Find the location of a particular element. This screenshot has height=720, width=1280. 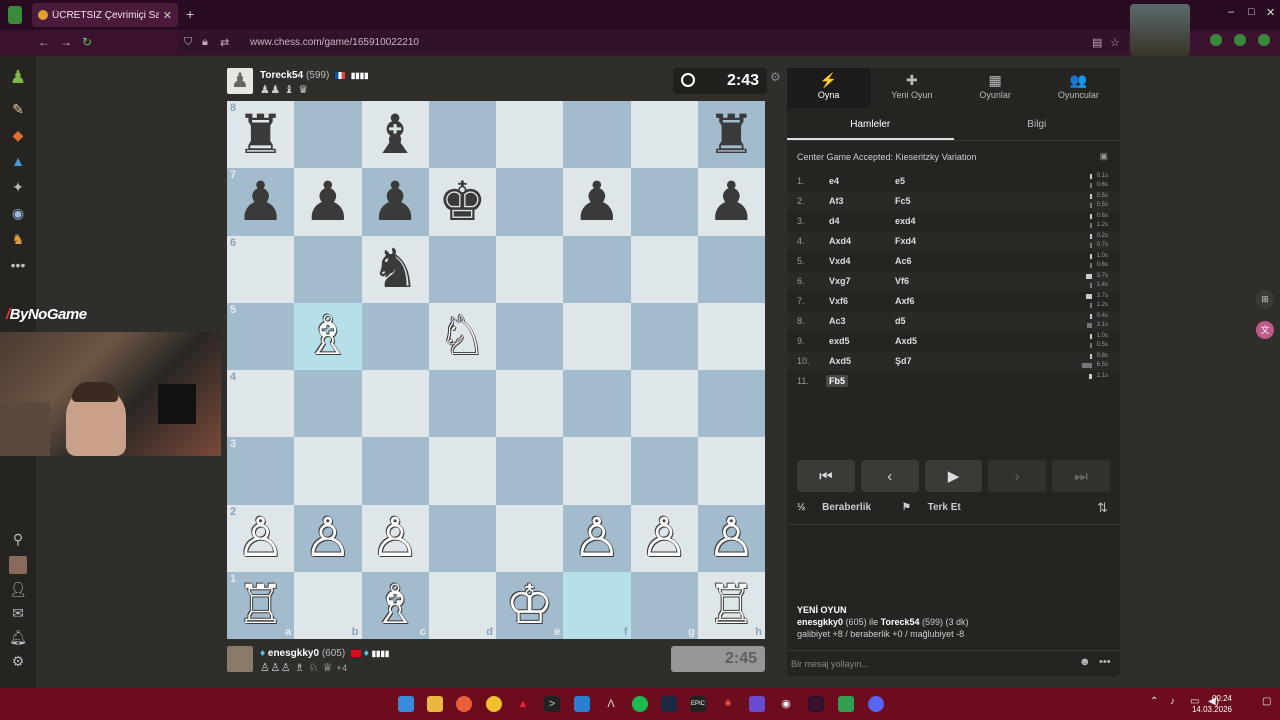

black-piece-c7: ♟ is located at coordinates (395, 202).